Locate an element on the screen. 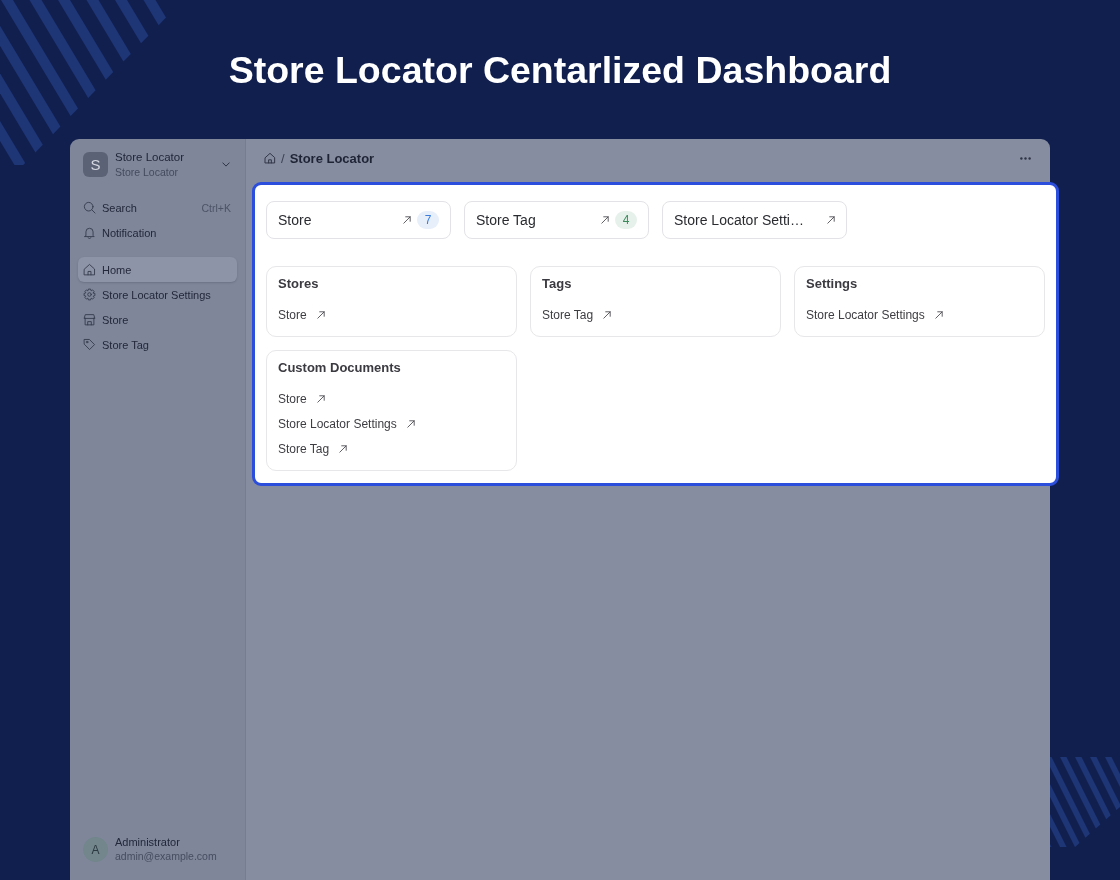 The height and width of the screenshot is (880, 1120). tag-icon is located at coordinates (89, 344).